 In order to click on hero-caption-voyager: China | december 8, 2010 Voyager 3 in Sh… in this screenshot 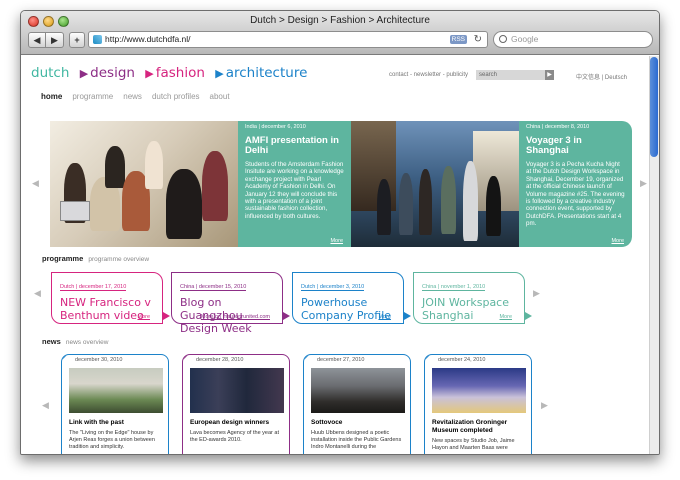, I will do `click(575, 184)`.